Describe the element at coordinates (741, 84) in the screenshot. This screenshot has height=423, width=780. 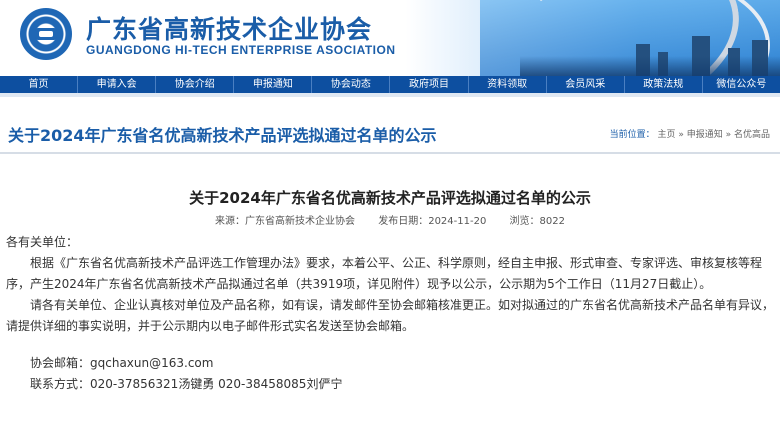
I see `nav-item-wechat: 微信公众号` at that location.